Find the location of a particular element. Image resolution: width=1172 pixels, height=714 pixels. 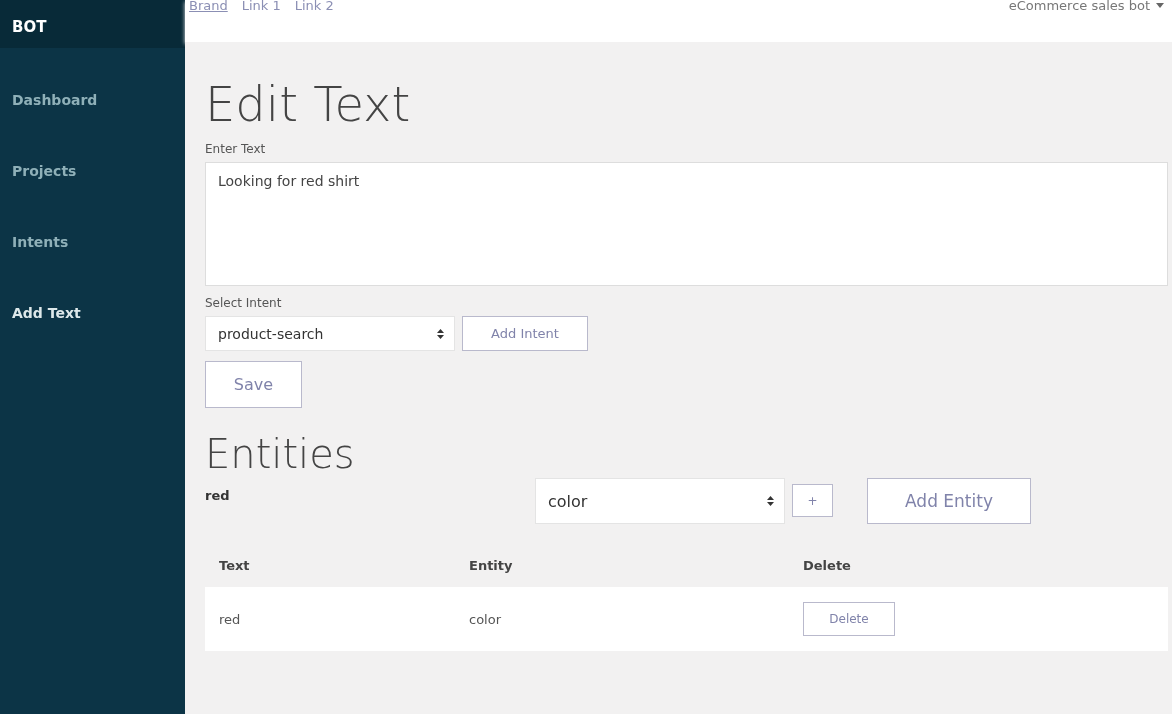

sidebar-item: Projects is located at coordinates (92, 154).